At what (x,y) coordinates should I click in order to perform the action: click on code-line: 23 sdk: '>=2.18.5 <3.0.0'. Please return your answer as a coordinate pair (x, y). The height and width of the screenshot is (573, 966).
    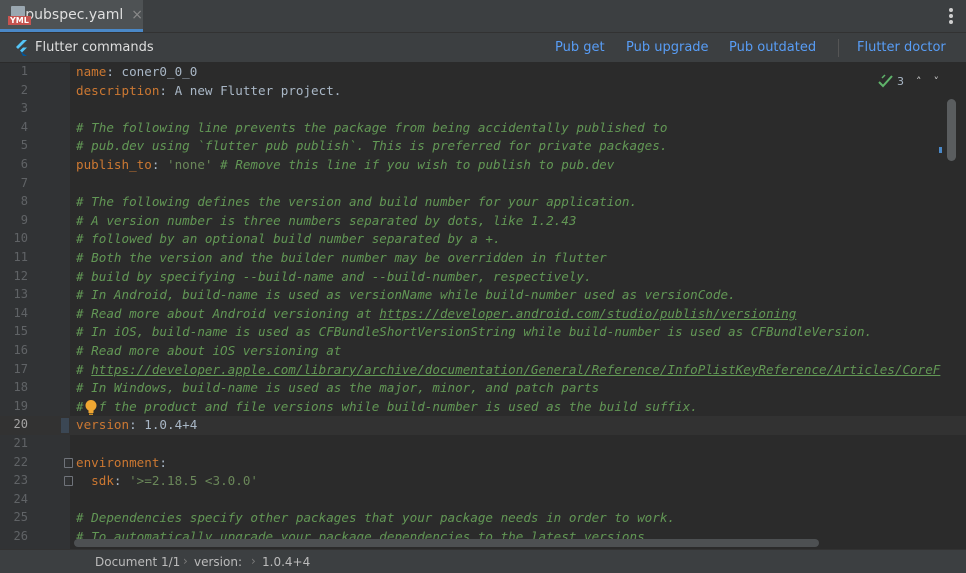
    Looking at the image, I should click on (483, 481).